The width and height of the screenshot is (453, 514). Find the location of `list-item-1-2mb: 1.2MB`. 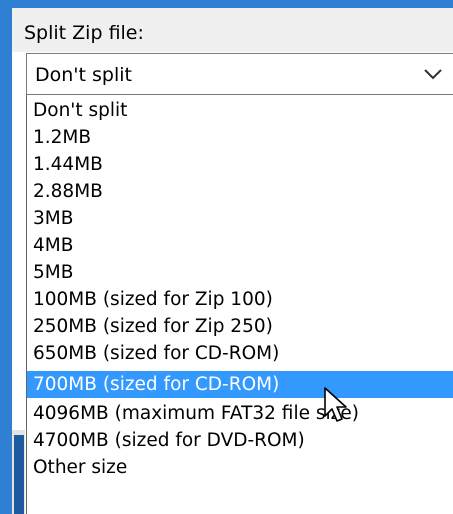

list-item-1-2mb: 1.2MB is located at coordinates (240, 137).